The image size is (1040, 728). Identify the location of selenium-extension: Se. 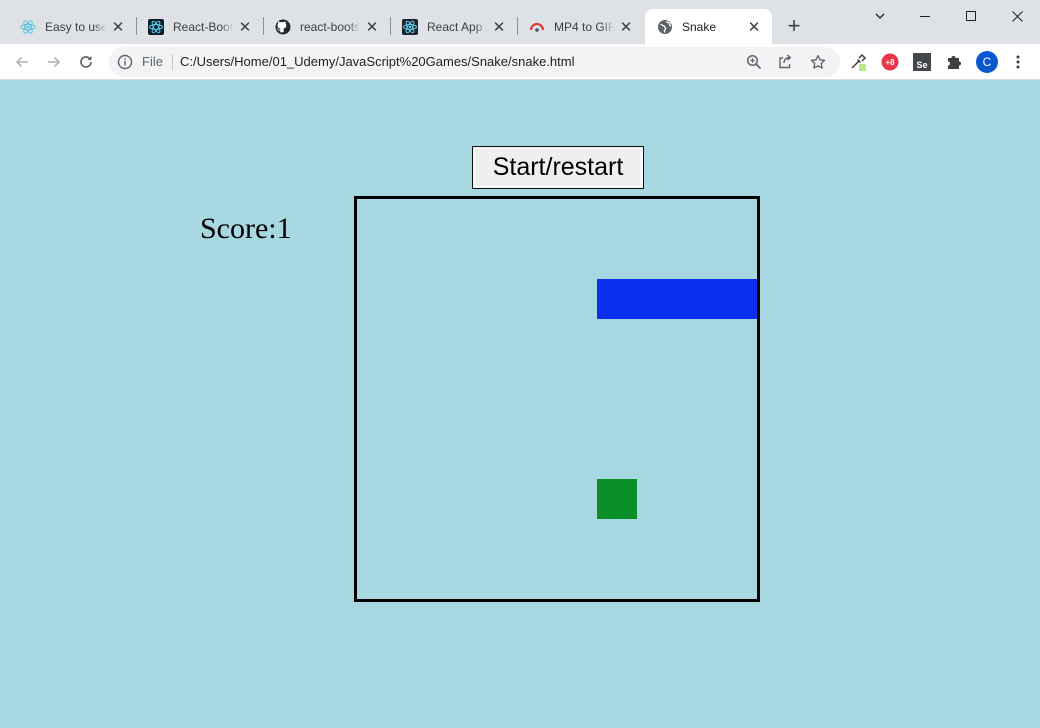
(922, 62).